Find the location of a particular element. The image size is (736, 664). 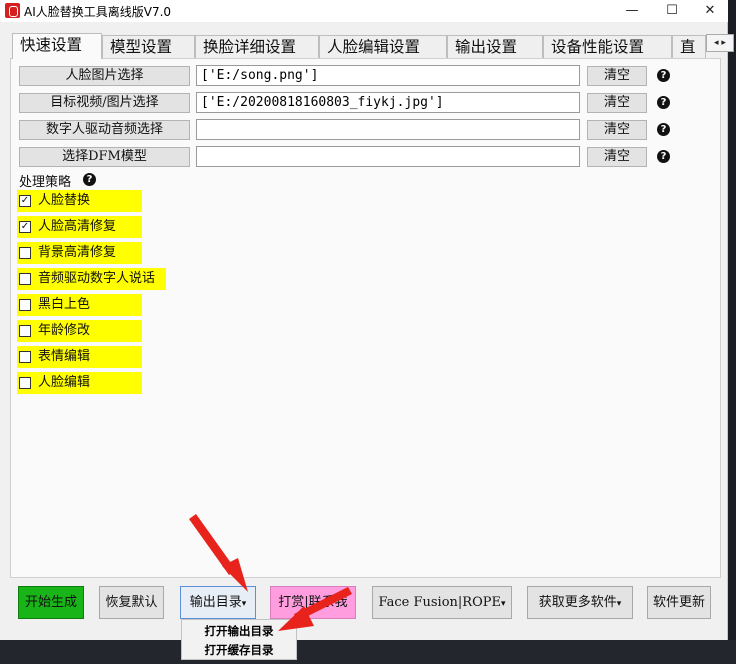

tab-model-settings: 模型设置 is located at coordinates (148, 46).